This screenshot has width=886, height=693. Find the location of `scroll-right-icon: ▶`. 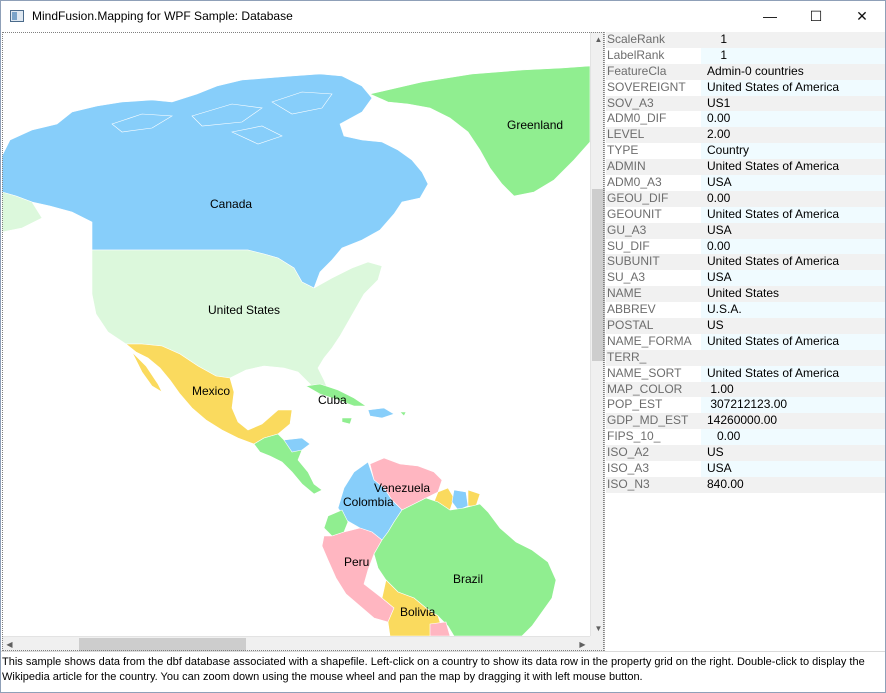

scroll-right-icon: ▶ is located at coordinates (582, 644).